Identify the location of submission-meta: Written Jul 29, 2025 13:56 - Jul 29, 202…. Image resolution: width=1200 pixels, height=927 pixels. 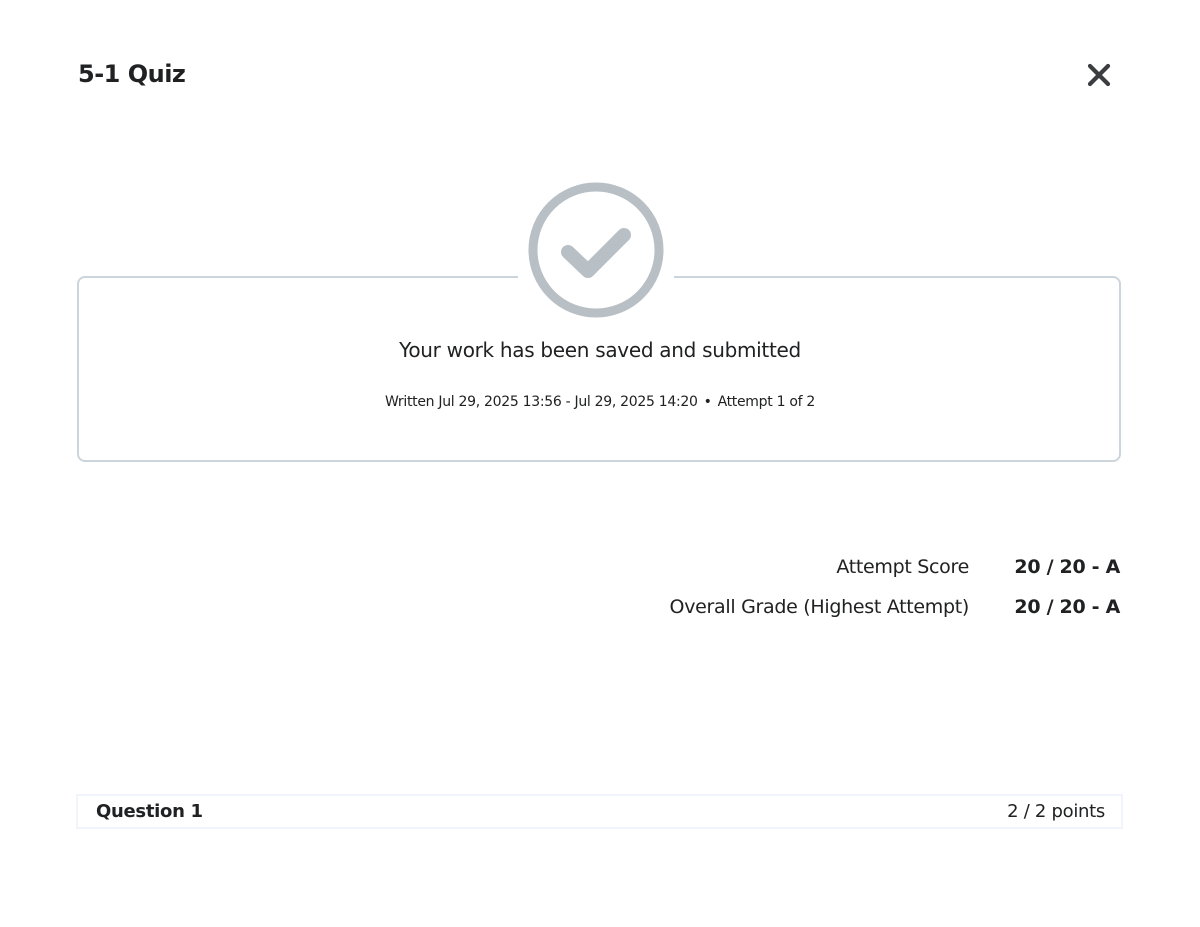
(600, 402).